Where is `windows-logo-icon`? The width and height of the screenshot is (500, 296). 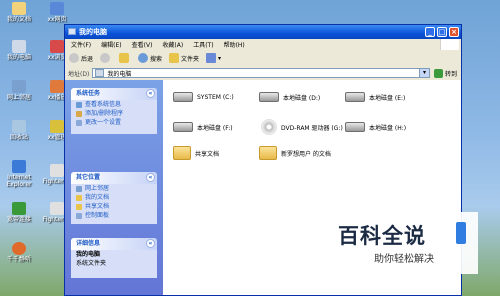 windows-logo-icon is located at coordinates (449, 44).